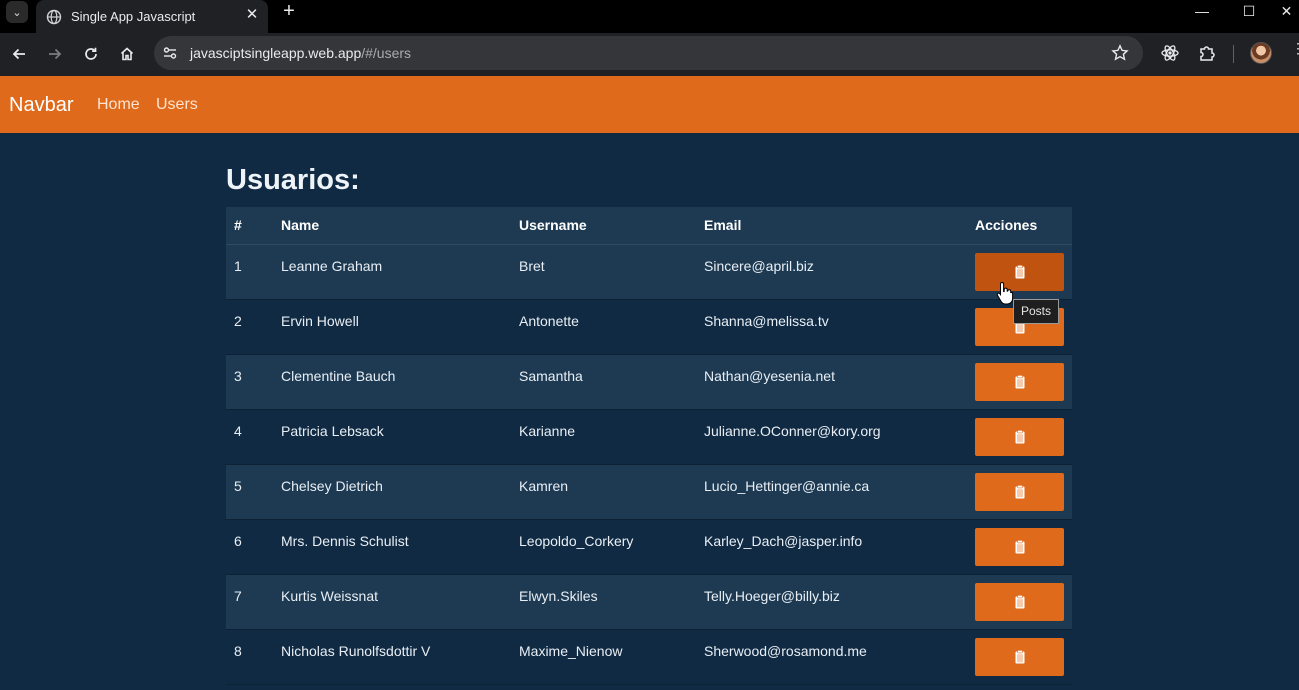 The height and width of the screenshot is (690, 1299). I want to click on globe-icon, so click(54, 16).